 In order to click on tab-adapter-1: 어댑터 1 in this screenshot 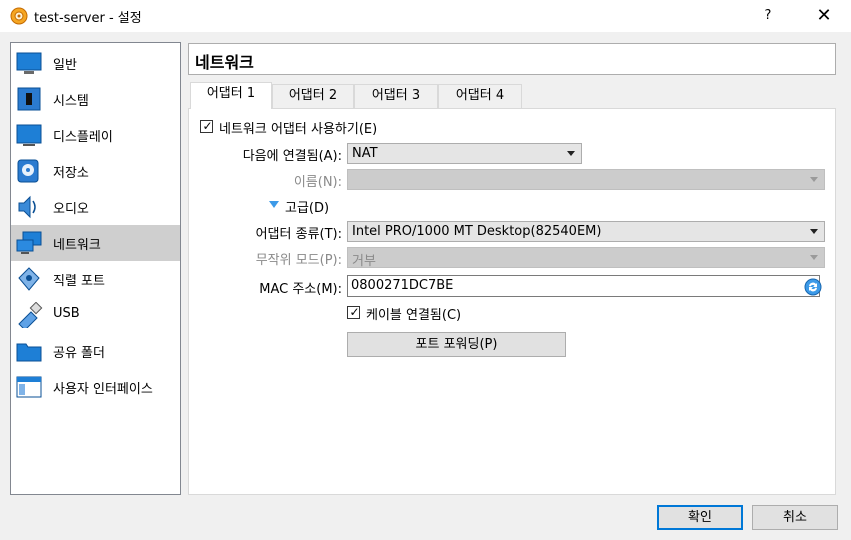, I will do `click(231, 95)`.